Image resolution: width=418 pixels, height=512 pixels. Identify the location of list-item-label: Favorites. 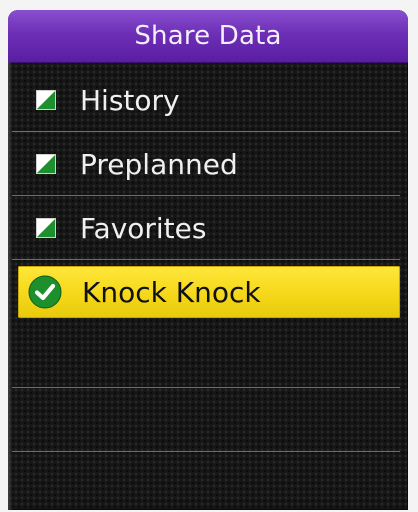
(143, 228).